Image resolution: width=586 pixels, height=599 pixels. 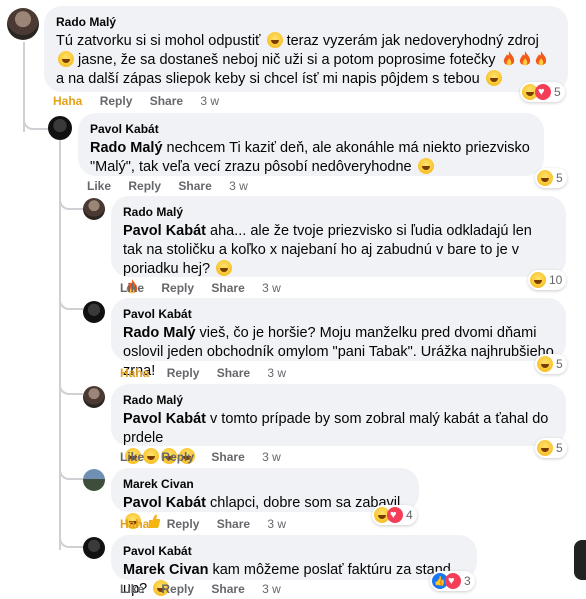 What do you see at coordinates (556, 280) in the screenshot?
I see `reaction-count: 10` at bounding box center [556, 280].